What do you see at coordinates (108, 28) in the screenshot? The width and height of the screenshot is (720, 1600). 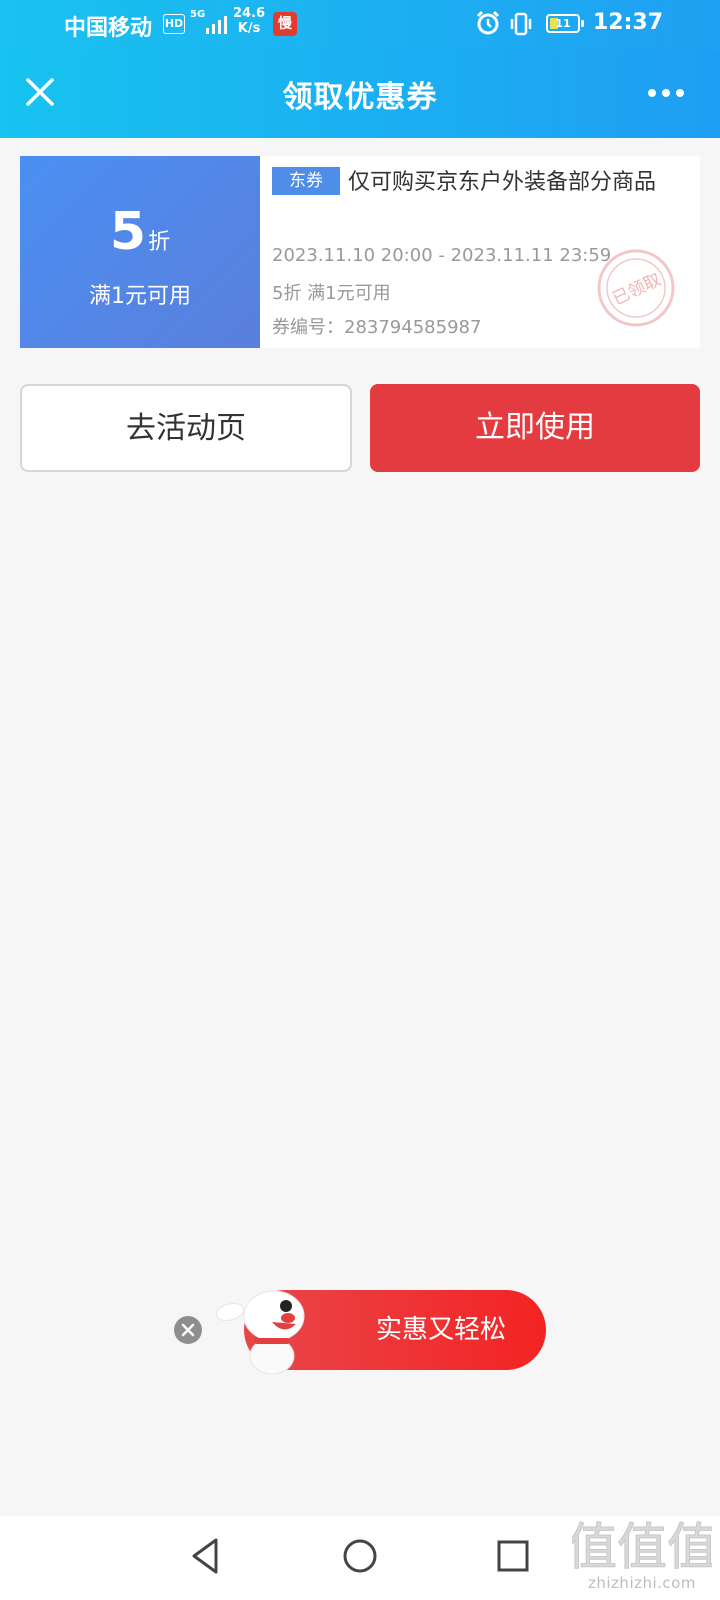 I see `carrier-name: 中国移动` at bounding box center [108, 28].